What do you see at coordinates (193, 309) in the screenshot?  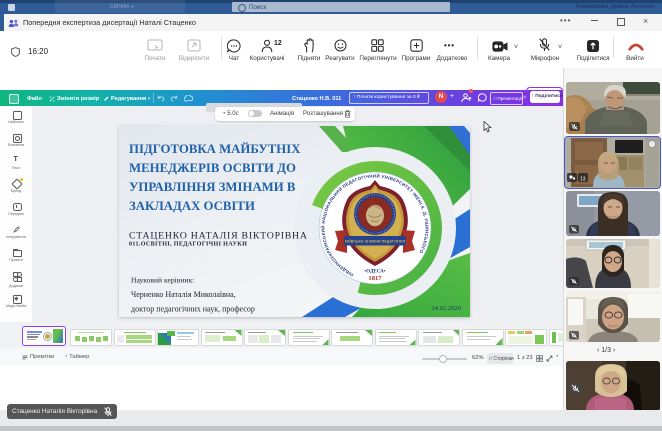 I see `svg-text:доктор педагогічних наук, проф: доктор педагогічних наук, професор` at bounding box center [193, 309].